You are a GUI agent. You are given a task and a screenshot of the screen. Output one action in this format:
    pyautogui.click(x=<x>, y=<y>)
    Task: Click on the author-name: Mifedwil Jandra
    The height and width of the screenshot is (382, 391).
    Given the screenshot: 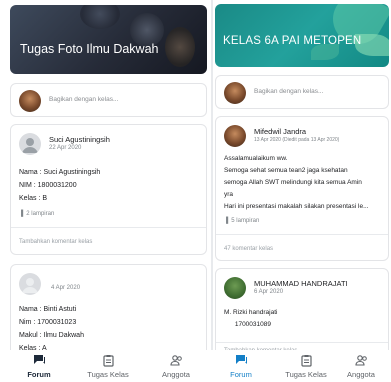 What is the action you would take?
    pyautogui.click(x=280, y=131)
    